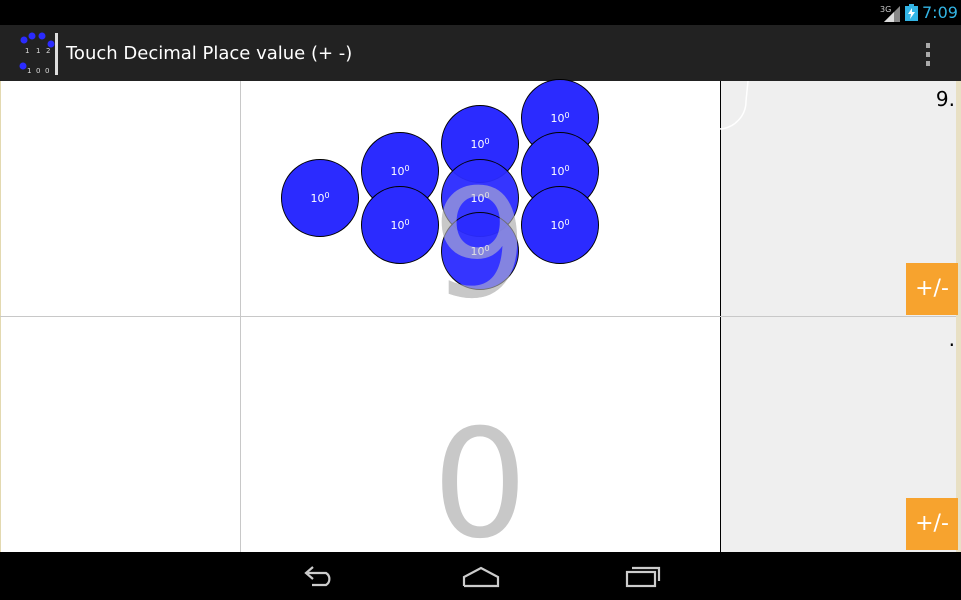  Describe the element at coordinates (885, 9) in the screenshot. I see `network-type-label: 3G` at that location.